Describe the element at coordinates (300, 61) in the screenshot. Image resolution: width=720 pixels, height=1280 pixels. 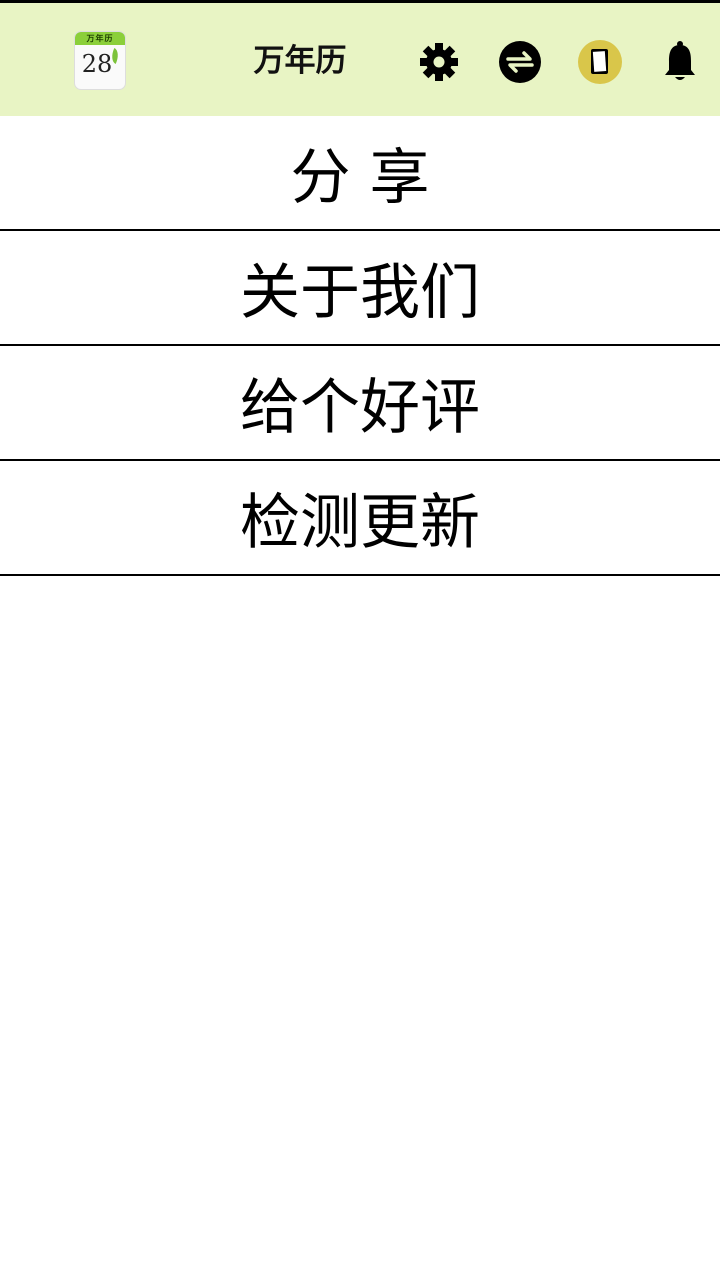
I see `page-title: 万年历` at that location.